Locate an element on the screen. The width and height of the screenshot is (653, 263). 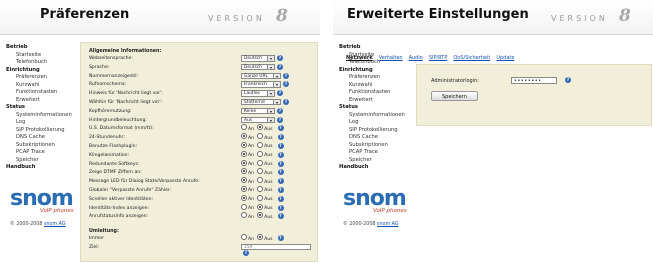
tab-qos-sicherheit: QoS/Sicherheit is located at coordinates (471, 58).